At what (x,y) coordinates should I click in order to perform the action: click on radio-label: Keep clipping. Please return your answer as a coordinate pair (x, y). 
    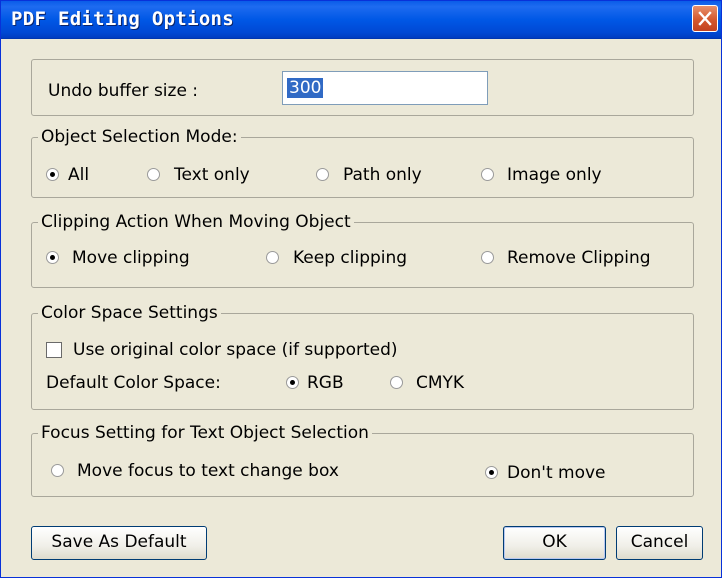
    Looking at the image, I should click on (350, 258).